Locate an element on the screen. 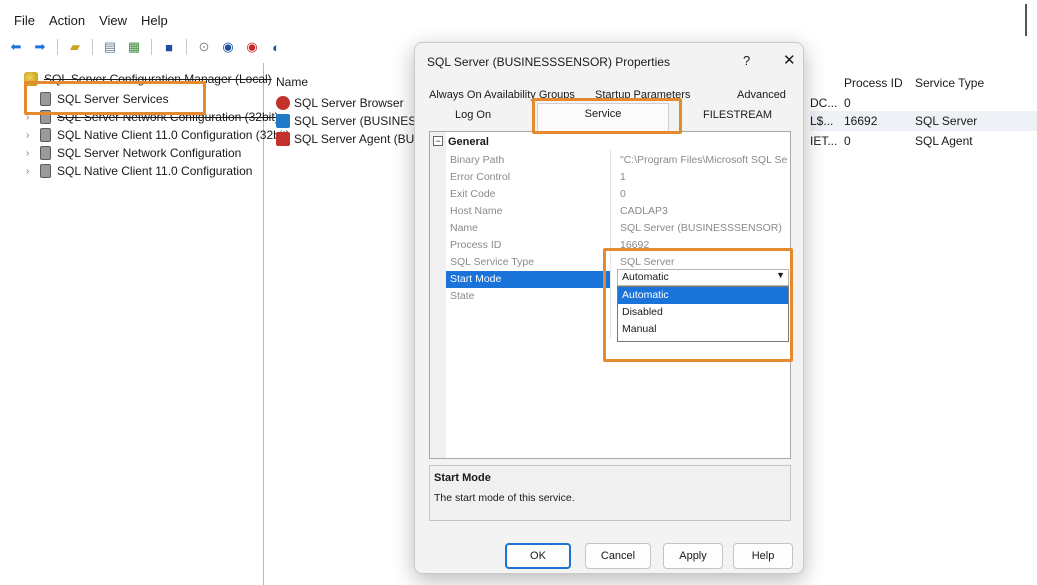 The image size is (1037, 585). prop-name: Host Name is located at coordinates (476, 211).